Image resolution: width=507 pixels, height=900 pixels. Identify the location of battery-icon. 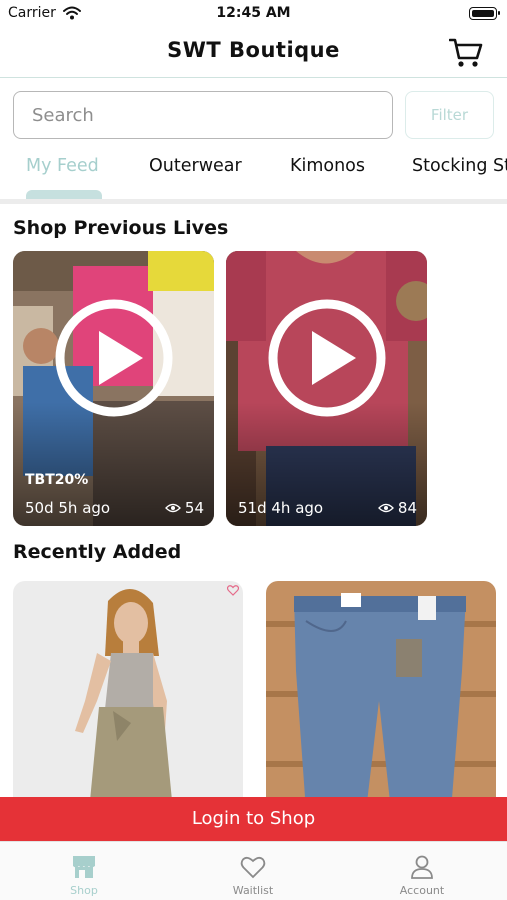
(484, 13).